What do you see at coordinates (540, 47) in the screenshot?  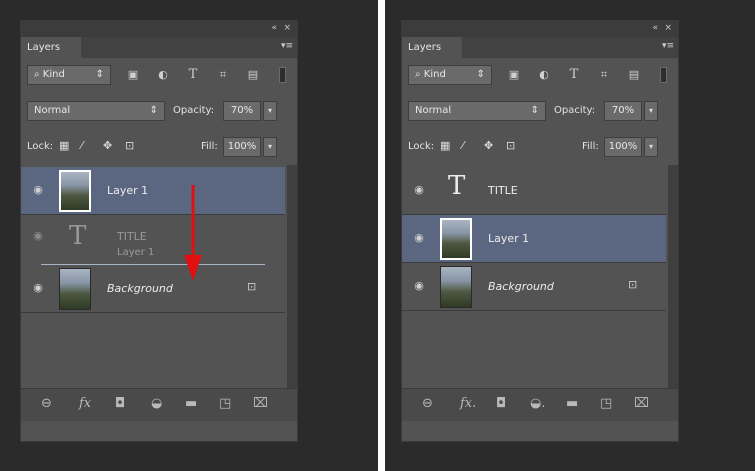 I see `tab-strip: Layers ▾≡` at bounding box center [540, 47].